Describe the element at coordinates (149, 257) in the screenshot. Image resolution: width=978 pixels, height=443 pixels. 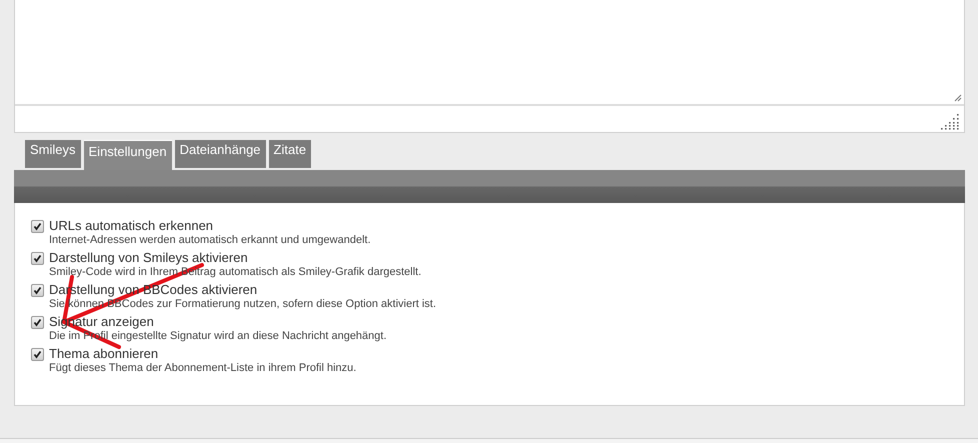
I see `option-label: Darstellung von Smileys aktivieren` at that location.